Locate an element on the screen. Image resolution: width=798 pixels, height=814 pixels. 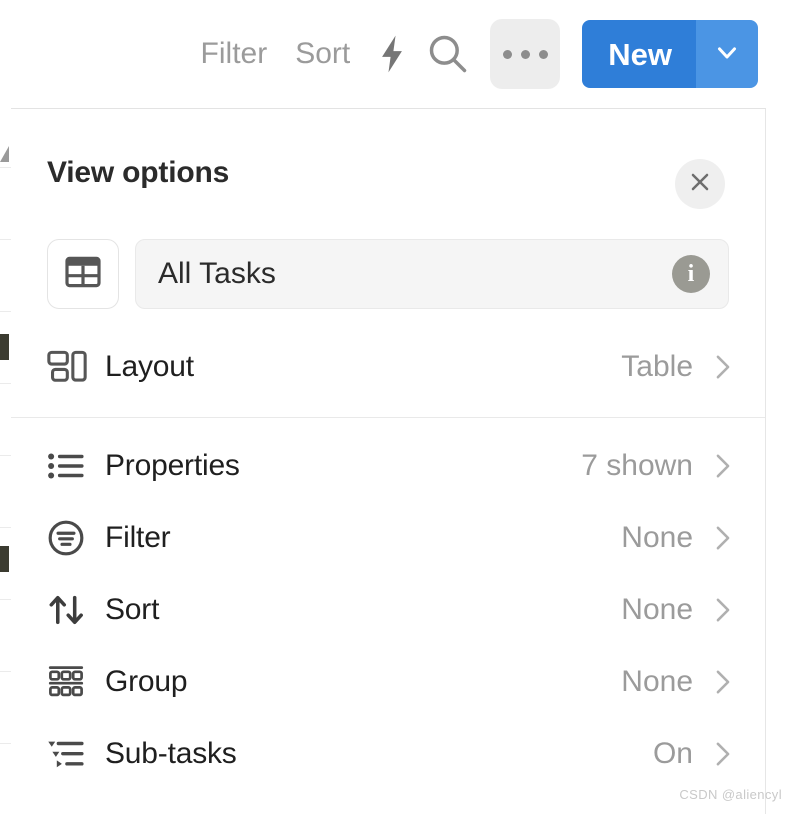
ellipsis-icon is located at coordinates (525, 54).